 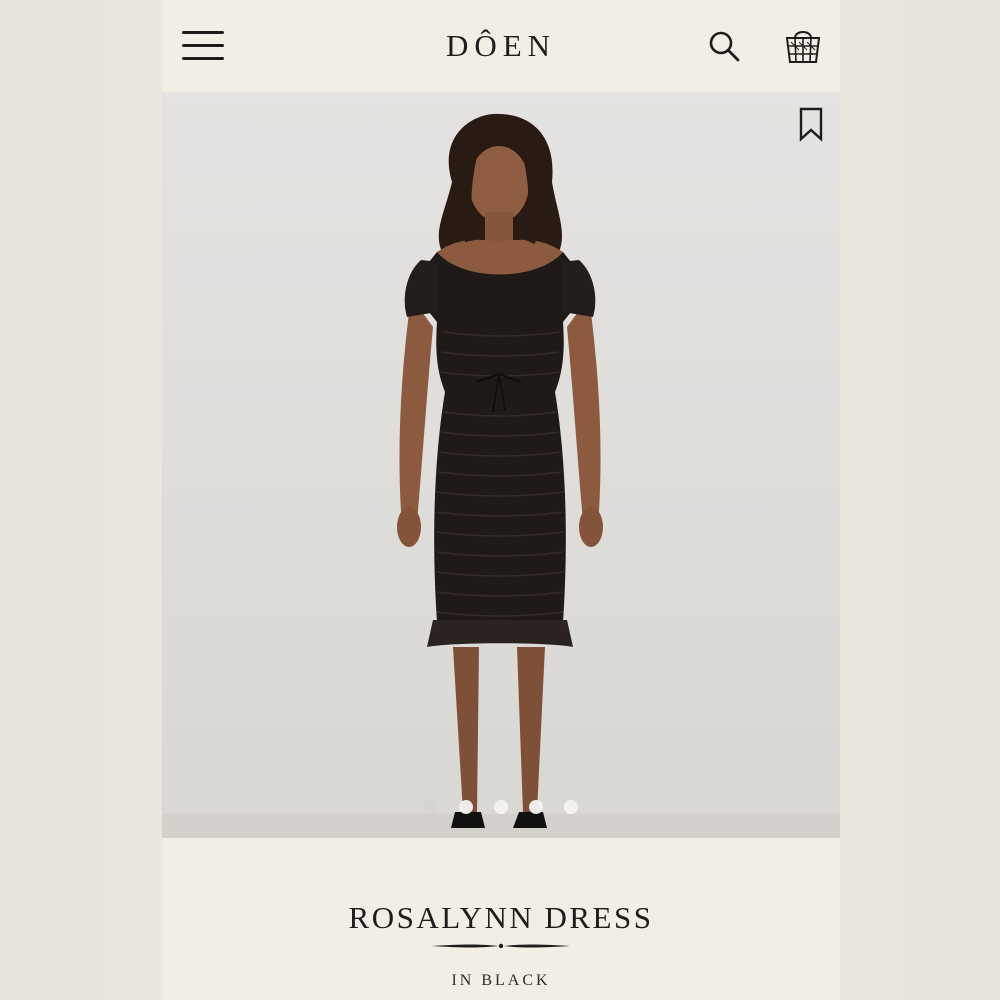 I want to click on shopping-bag-button, so click(x=803, y=45).